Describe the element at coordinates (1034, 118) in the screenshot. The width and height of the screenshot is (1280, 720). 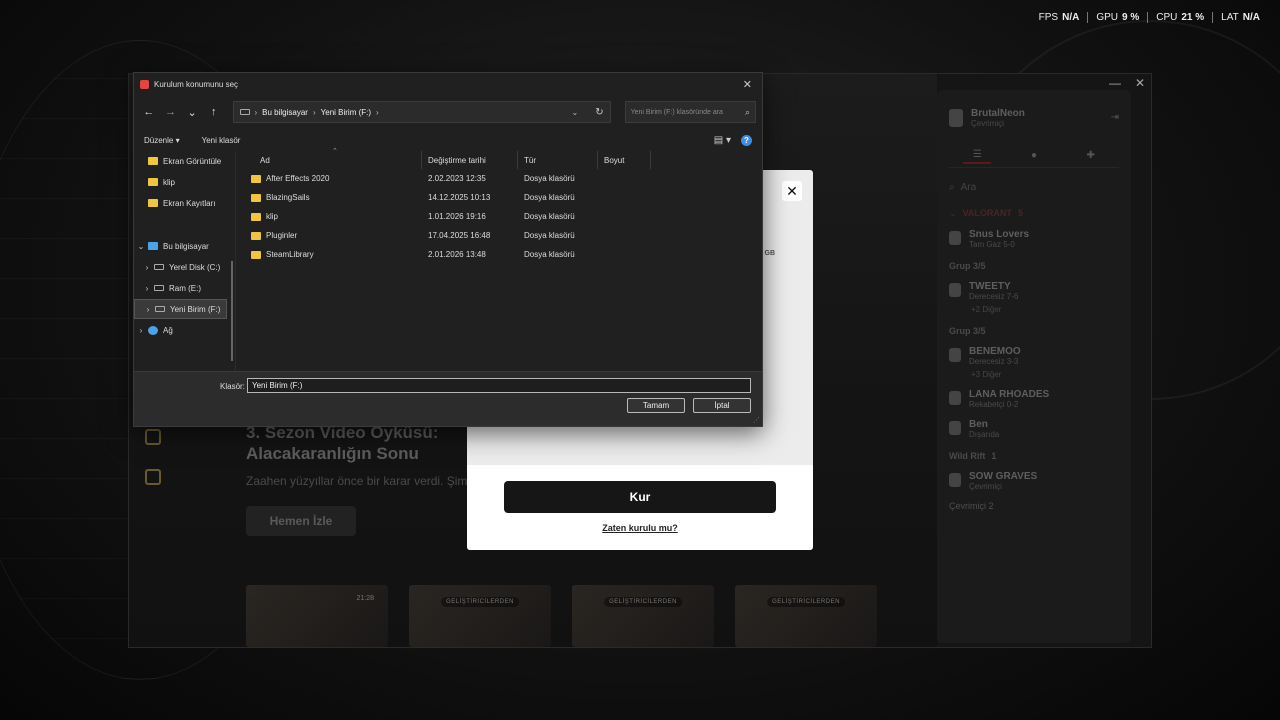
I see `current-user: BrutalNeon Çevrimiçi` at that location.